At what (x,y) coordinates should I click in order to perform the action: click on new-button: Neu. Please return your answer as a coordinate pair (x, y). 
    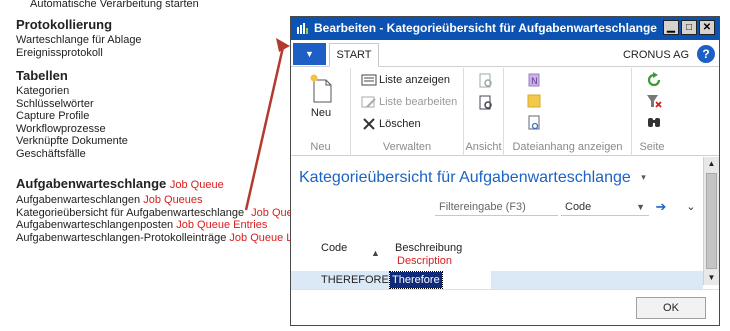
    Looking at the image, I should click on (321, 95).